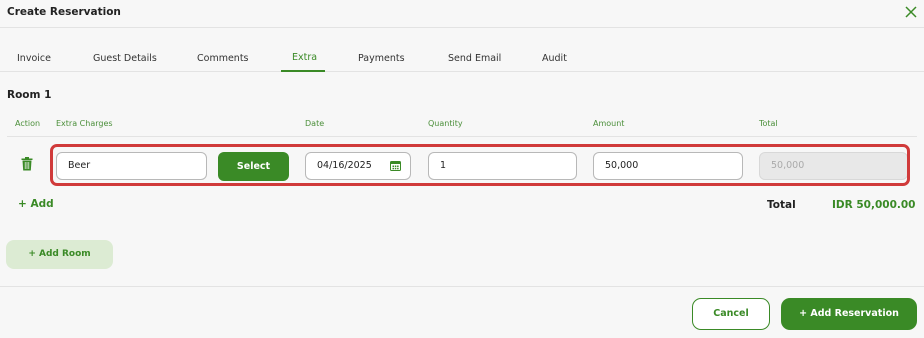 Image resolution: width=924 pixels, height=338 pixels. What do you see at coordinates (731, 314) in the screenshot?
I see `cancel-button: Cancel` at bounding box center [731, 314].